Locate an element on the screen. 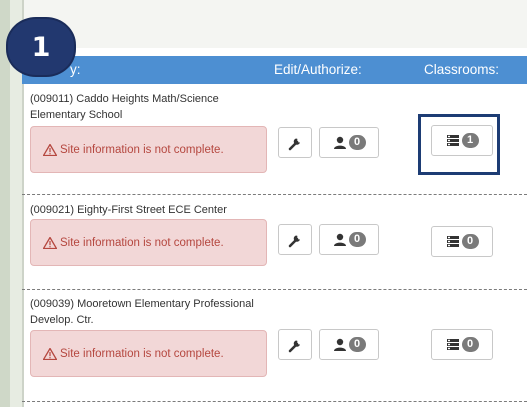 The width and height of the screenshot is (527, 407). column-classrooms: Classrooms: is located at coordinates (462, 69).